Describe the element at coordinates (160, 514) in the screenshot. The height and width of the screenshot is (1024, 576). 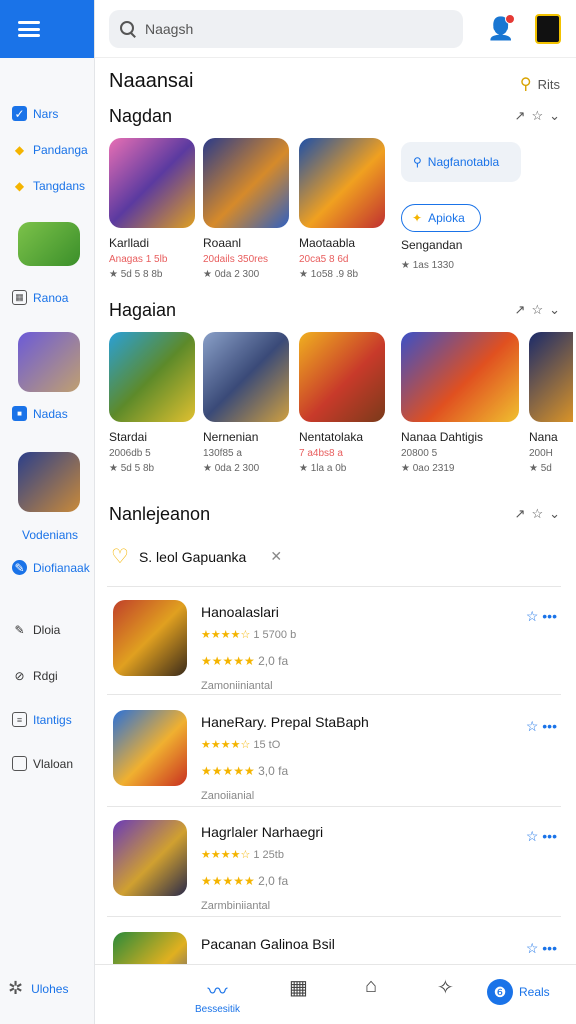
I see `section-title: Nanlejeanon` at that location.